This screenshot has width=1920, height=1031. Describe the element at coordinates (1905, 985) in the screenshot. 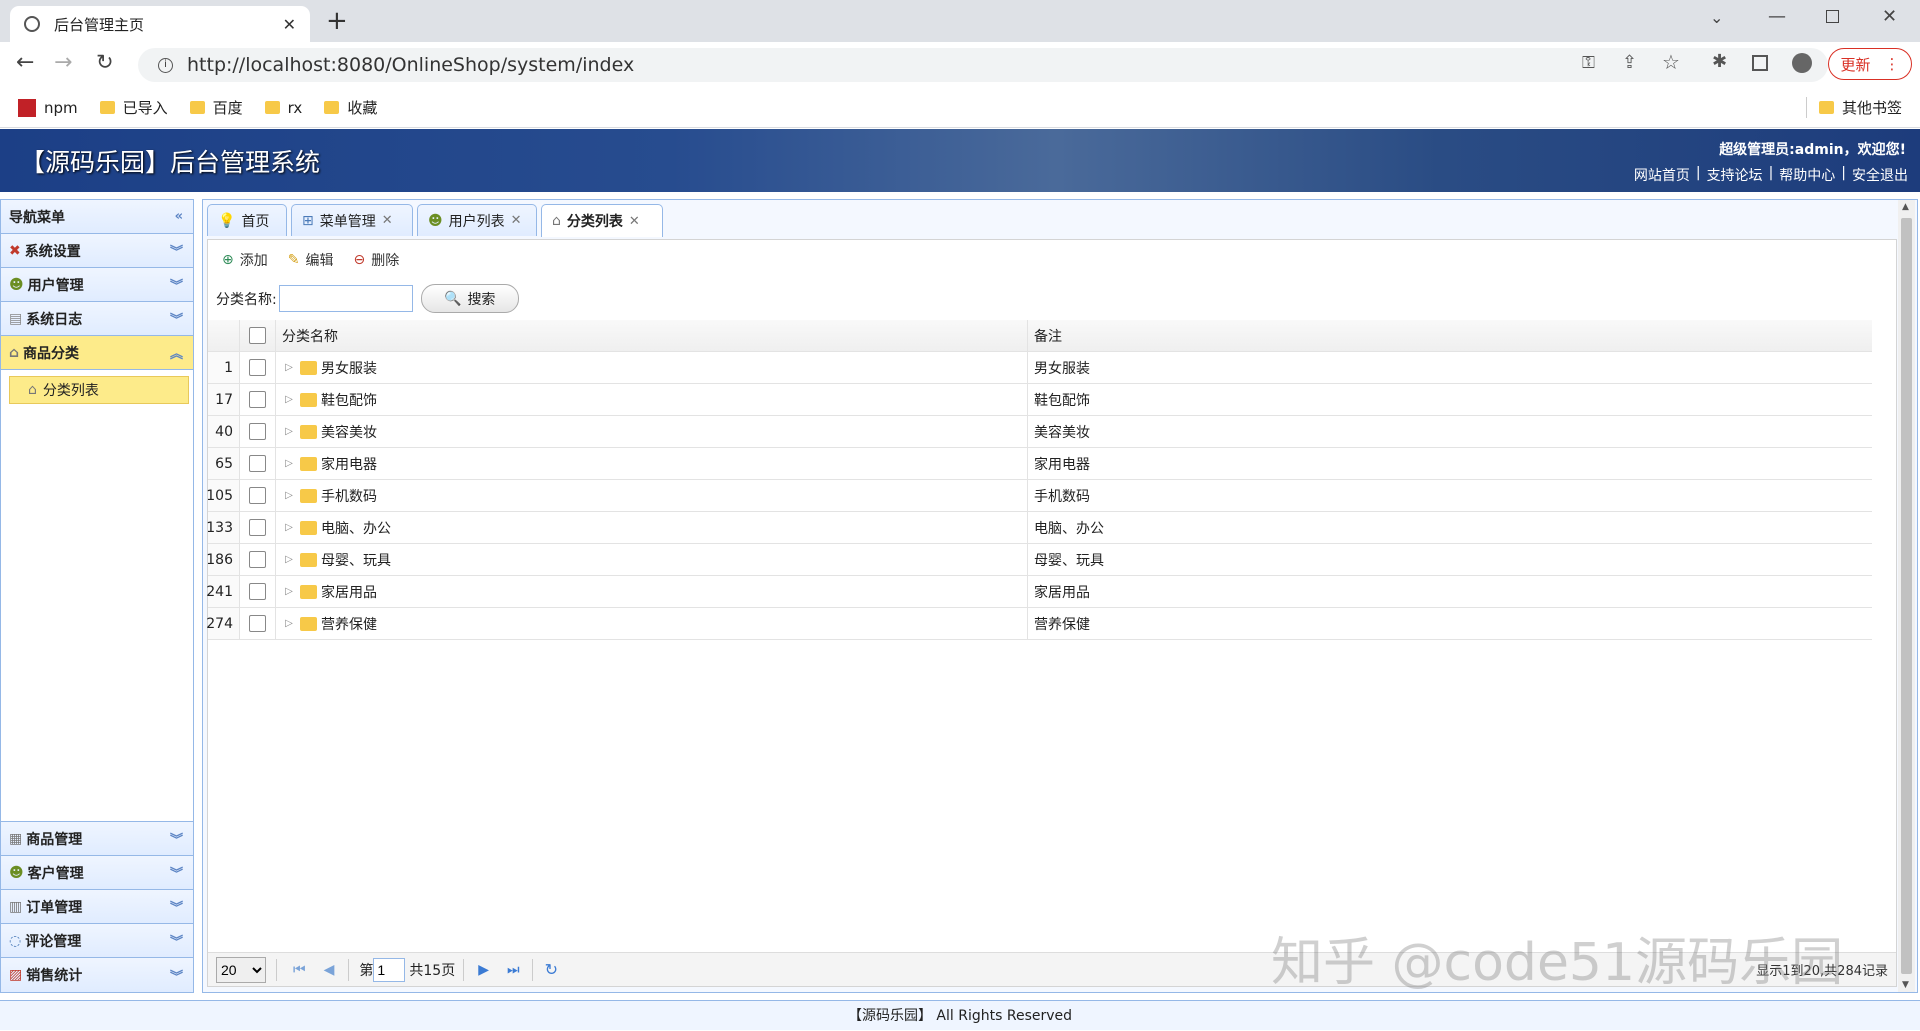

I see `scroll-down-icon: ▼` at that location.